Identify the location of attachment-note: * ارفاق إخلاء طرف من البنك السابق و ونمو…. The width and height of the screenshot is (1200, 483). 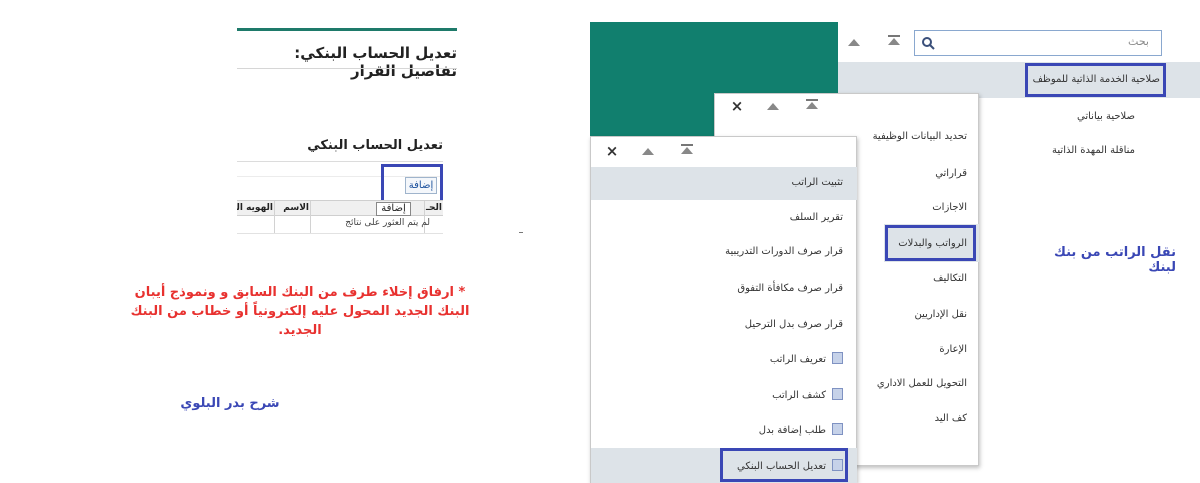
(300, 311).